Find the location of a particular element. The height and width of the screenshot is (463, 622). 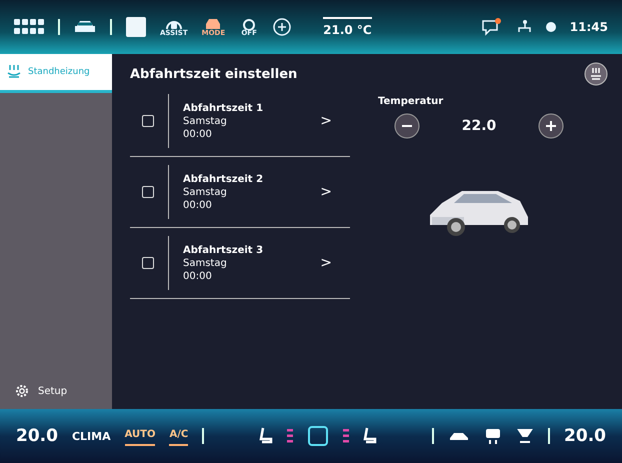

add-icon is located at coordinates (282, 27).